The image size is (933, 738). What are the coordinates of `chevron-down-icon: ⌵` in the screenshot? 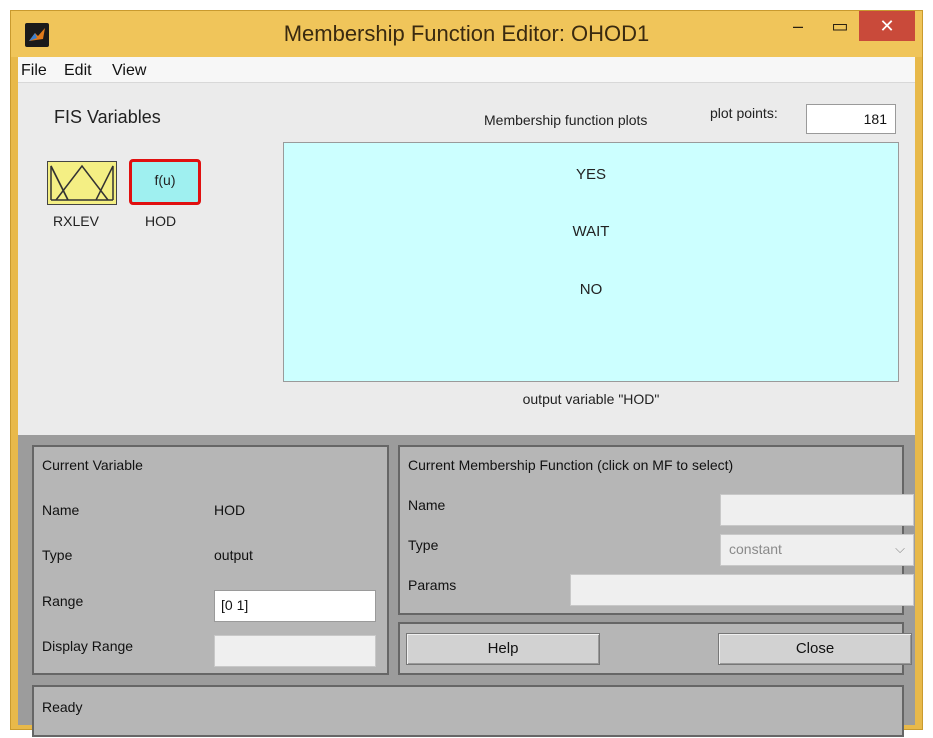 It's located at (900, 548).